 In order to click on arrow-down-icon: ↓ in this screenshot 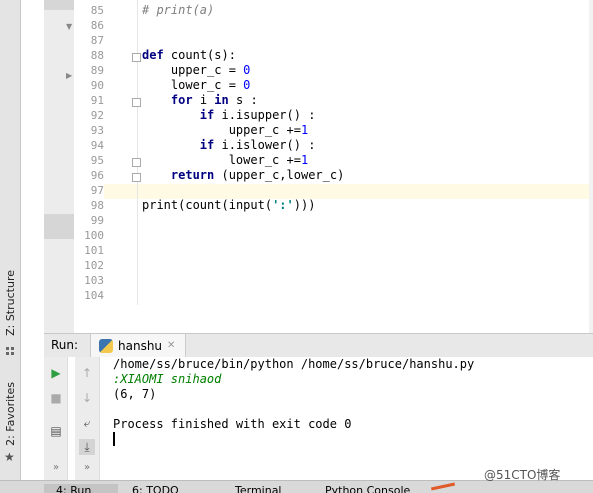, I will do `click(87, 398)`.